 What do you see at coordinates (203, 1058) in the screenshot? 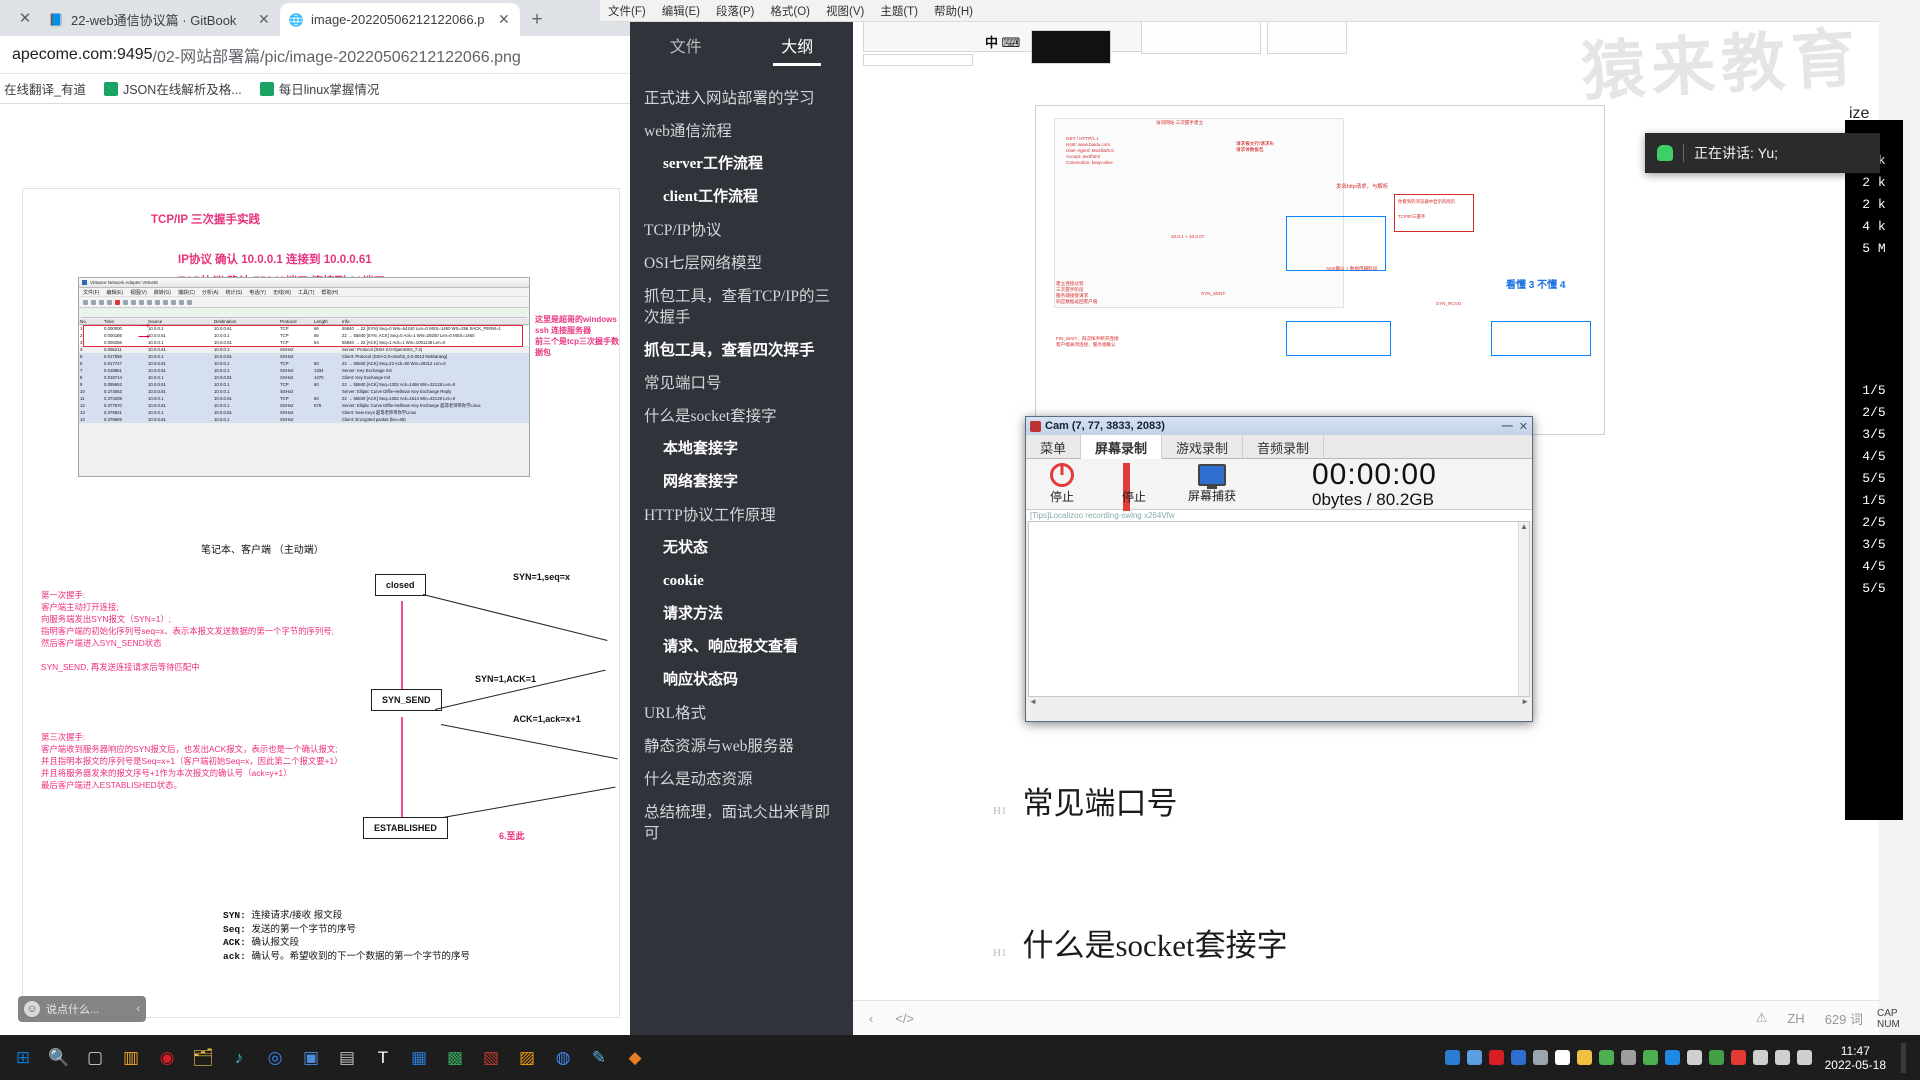
I see `folder-icon: 🗂` at bounding box center [203, 1058].